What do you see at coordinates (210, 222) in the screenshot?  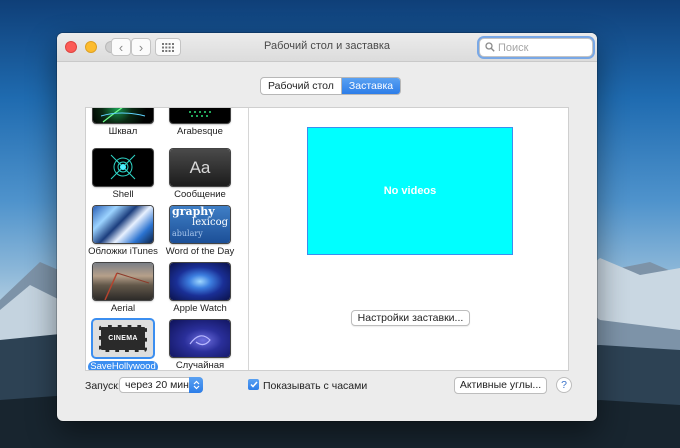 I see `word-line: lexicog` at bounding box center [210, 222].